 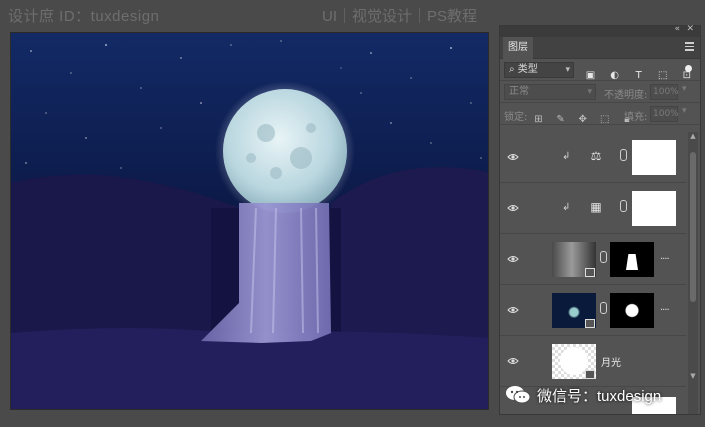 I want to click on filter-kind-select: ⌕ 类型 ▾, so click(x=539, y=70).